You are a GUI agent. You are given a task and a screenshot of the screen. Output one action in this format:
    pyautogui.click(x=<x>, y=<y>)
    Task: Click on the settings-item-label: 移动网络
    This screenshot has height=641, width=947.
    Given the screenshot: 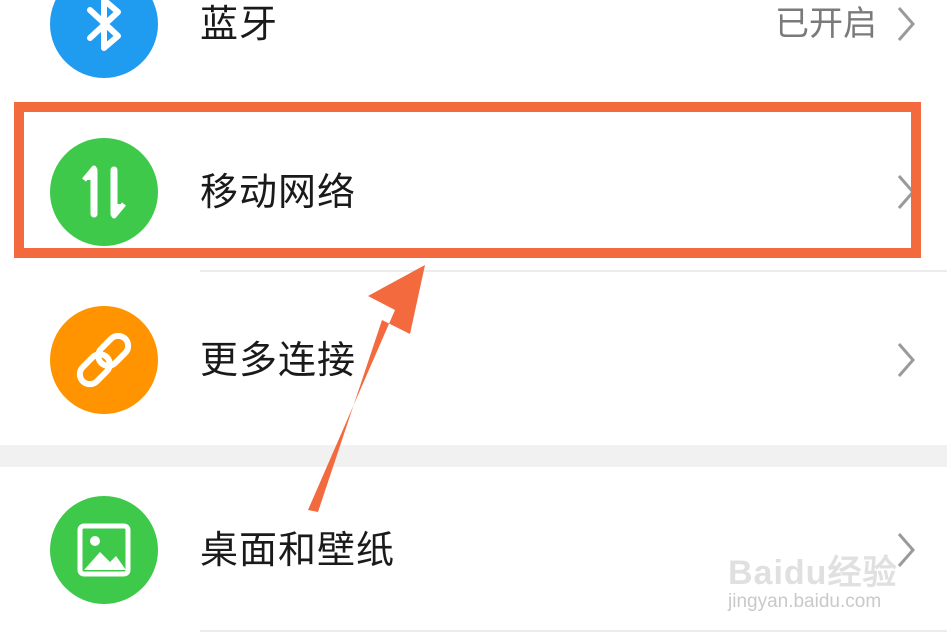 What is the action you would take?
    pyautogui.click(x=278, y=192)
    